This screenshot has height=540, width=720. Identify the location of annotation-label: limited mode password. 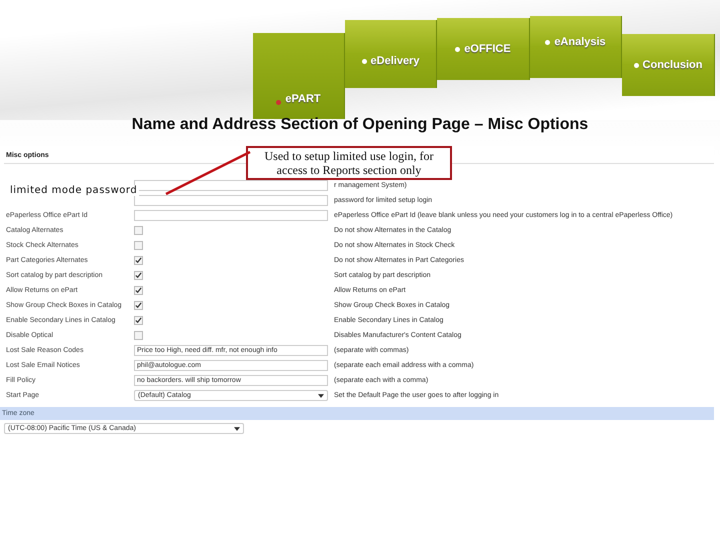
(74, 190).